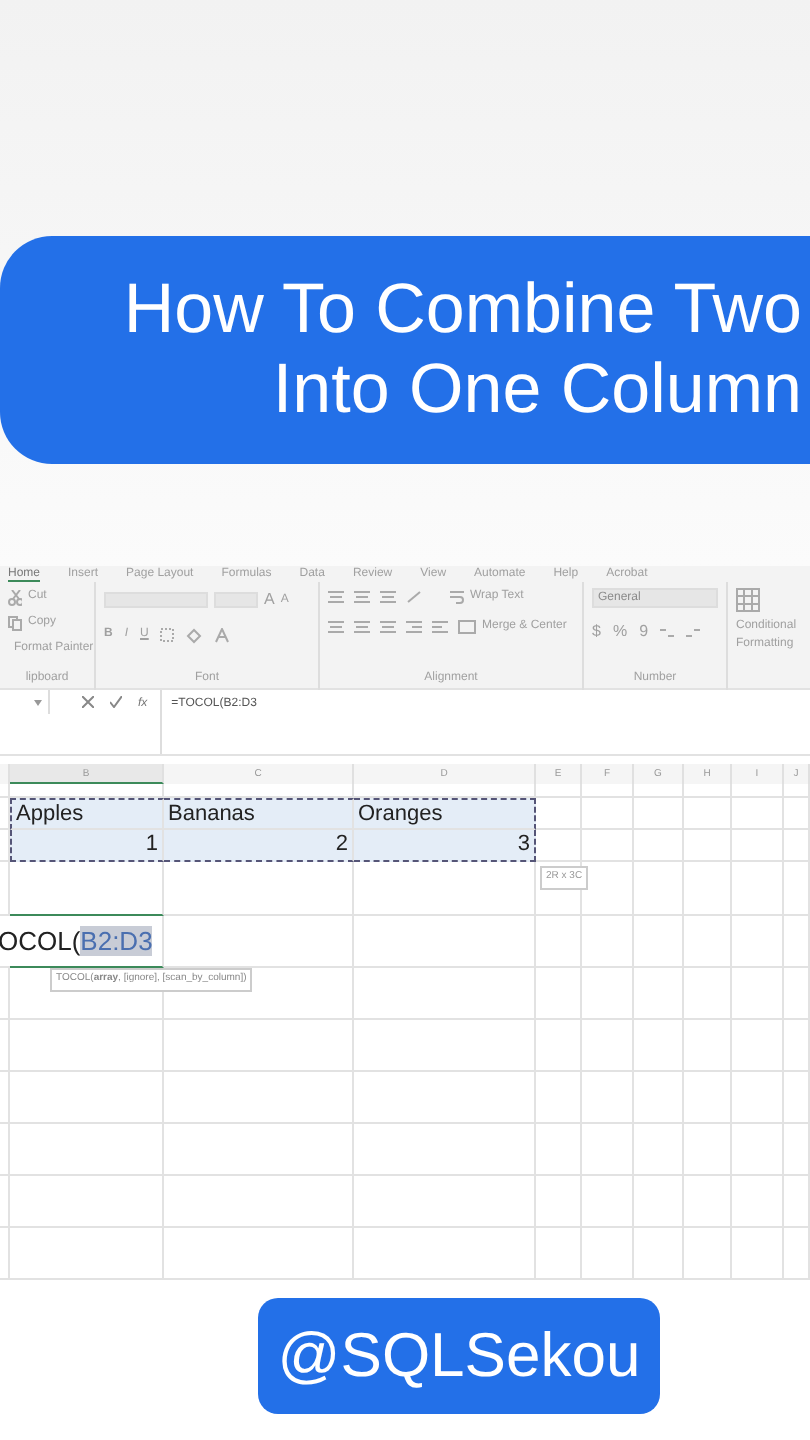 Image resolution: width=810 pixels, height=1440 pixels. Describe the element at coordinates (667, 632) in the screenshot. I see `increase-decimal-icon` at that location.